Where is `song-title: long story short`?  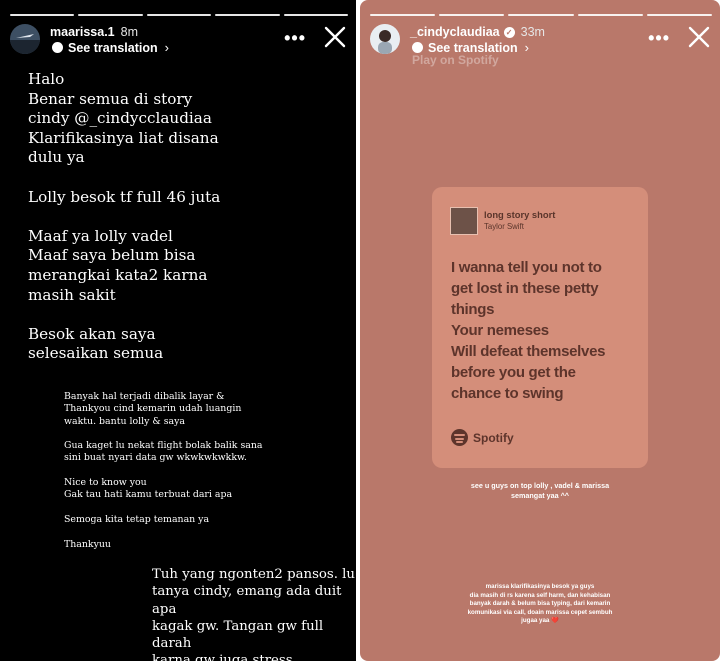 song-title: long story short is located at coordinates (520, 214).